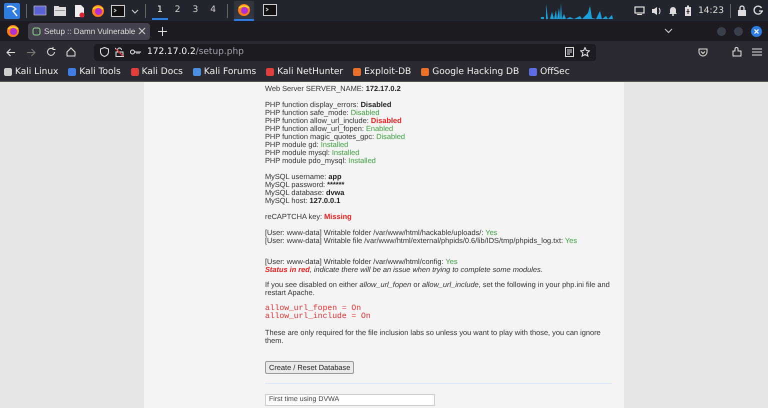 The image size is (768, 408). What do you see at coordinates (549, 72) in the screenshot?
I see `bookmark-link: OffSec` at bounding box center [549, 72].